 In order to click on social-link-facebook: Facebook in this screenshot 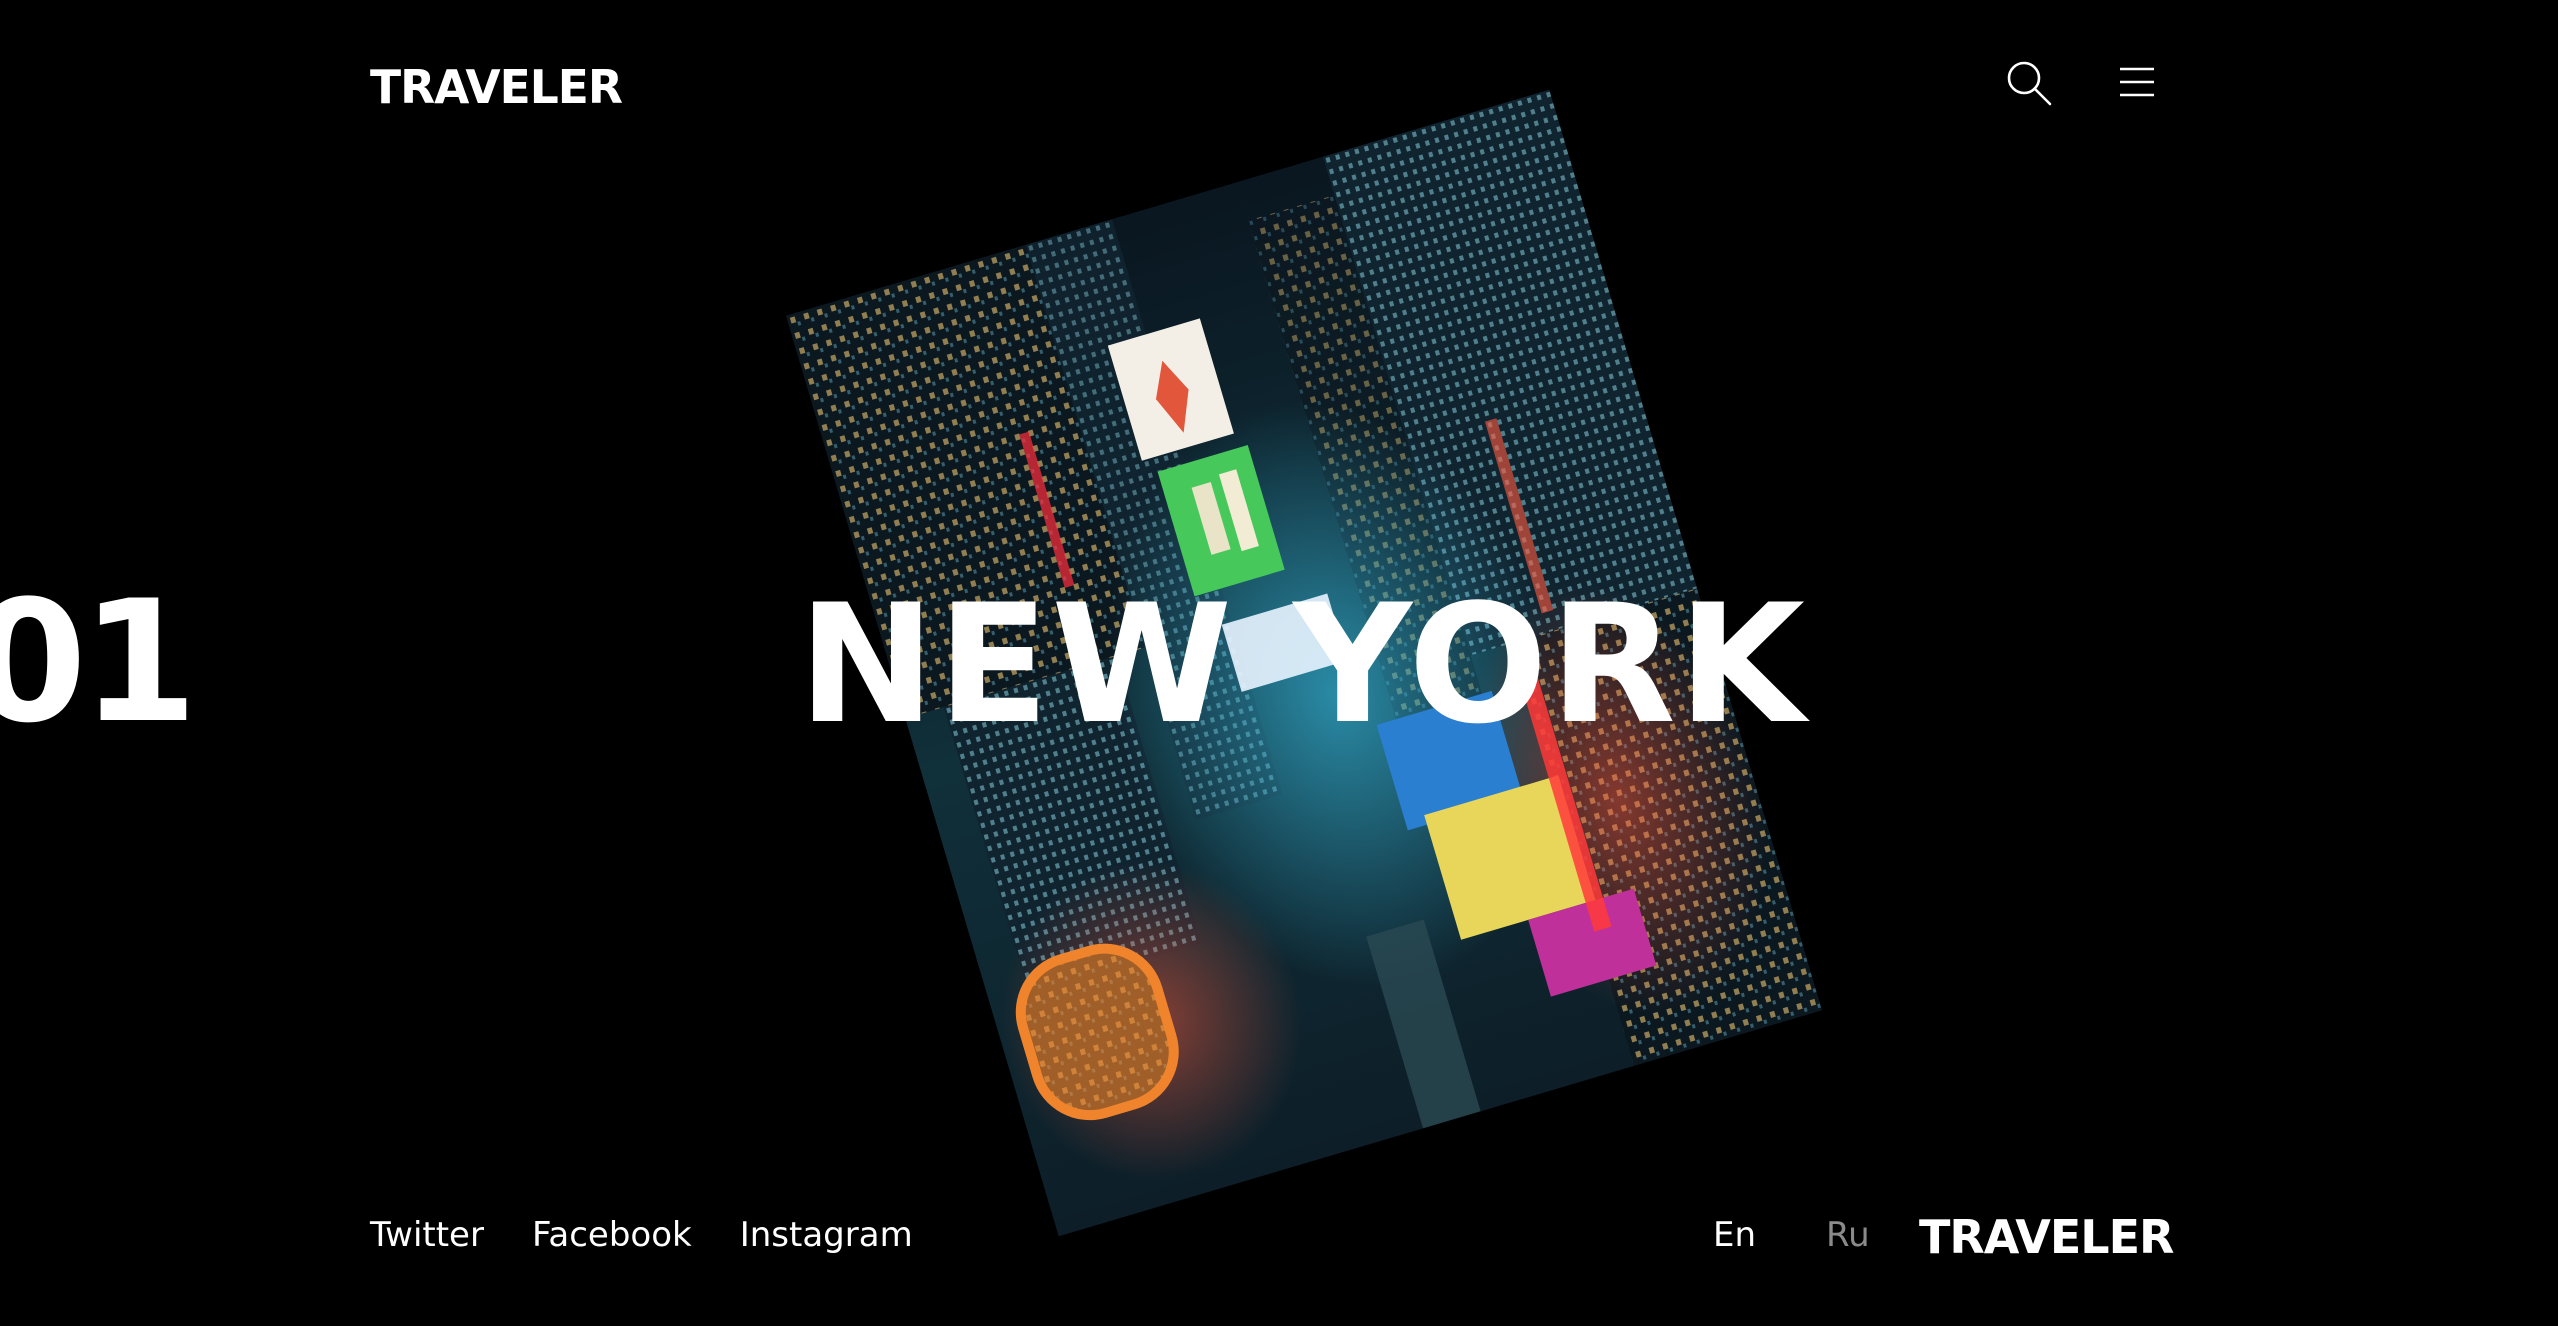, I will do `click(612, 1235)`.